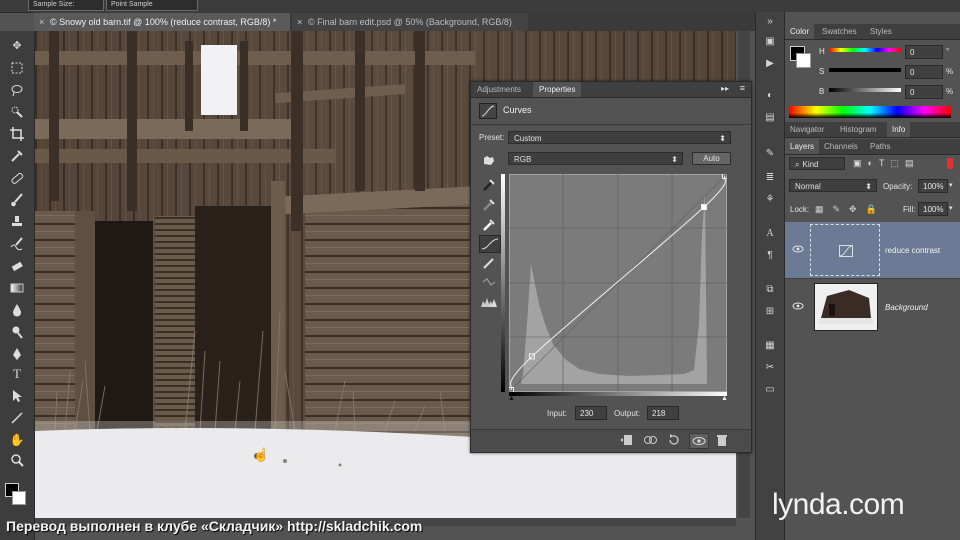  I want to click on background-color-chip, so click(803, 60).